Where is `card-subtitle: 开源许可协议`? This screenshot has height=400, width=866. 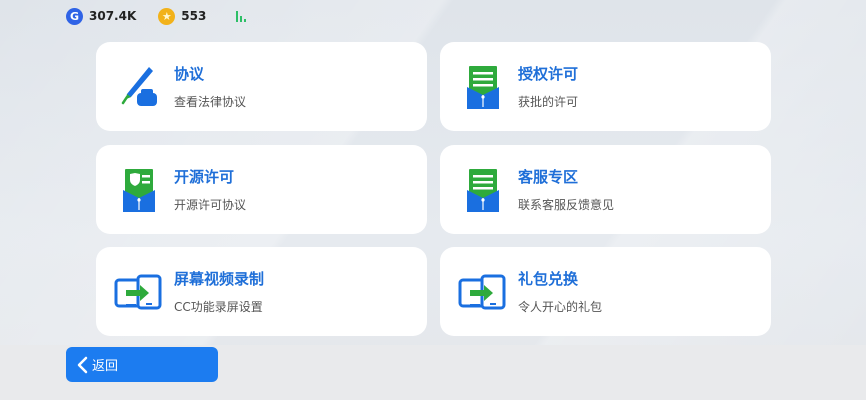 card-subtitle: 开源许可协议 is located at coordinates (210, 205).